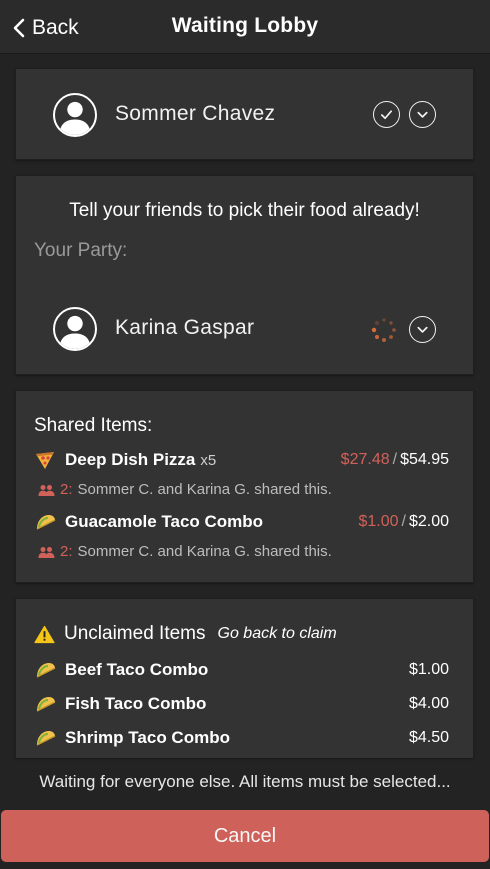  I want to click on total-price: $54.95, so click(424, 459).